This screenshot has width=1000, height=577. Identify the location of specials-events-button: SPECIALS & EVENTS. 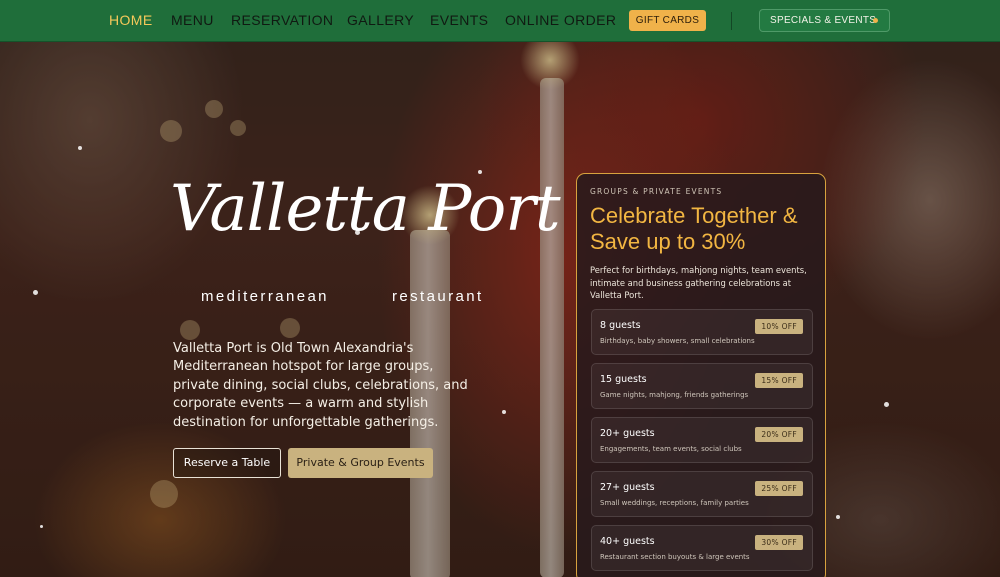
(824, 20).